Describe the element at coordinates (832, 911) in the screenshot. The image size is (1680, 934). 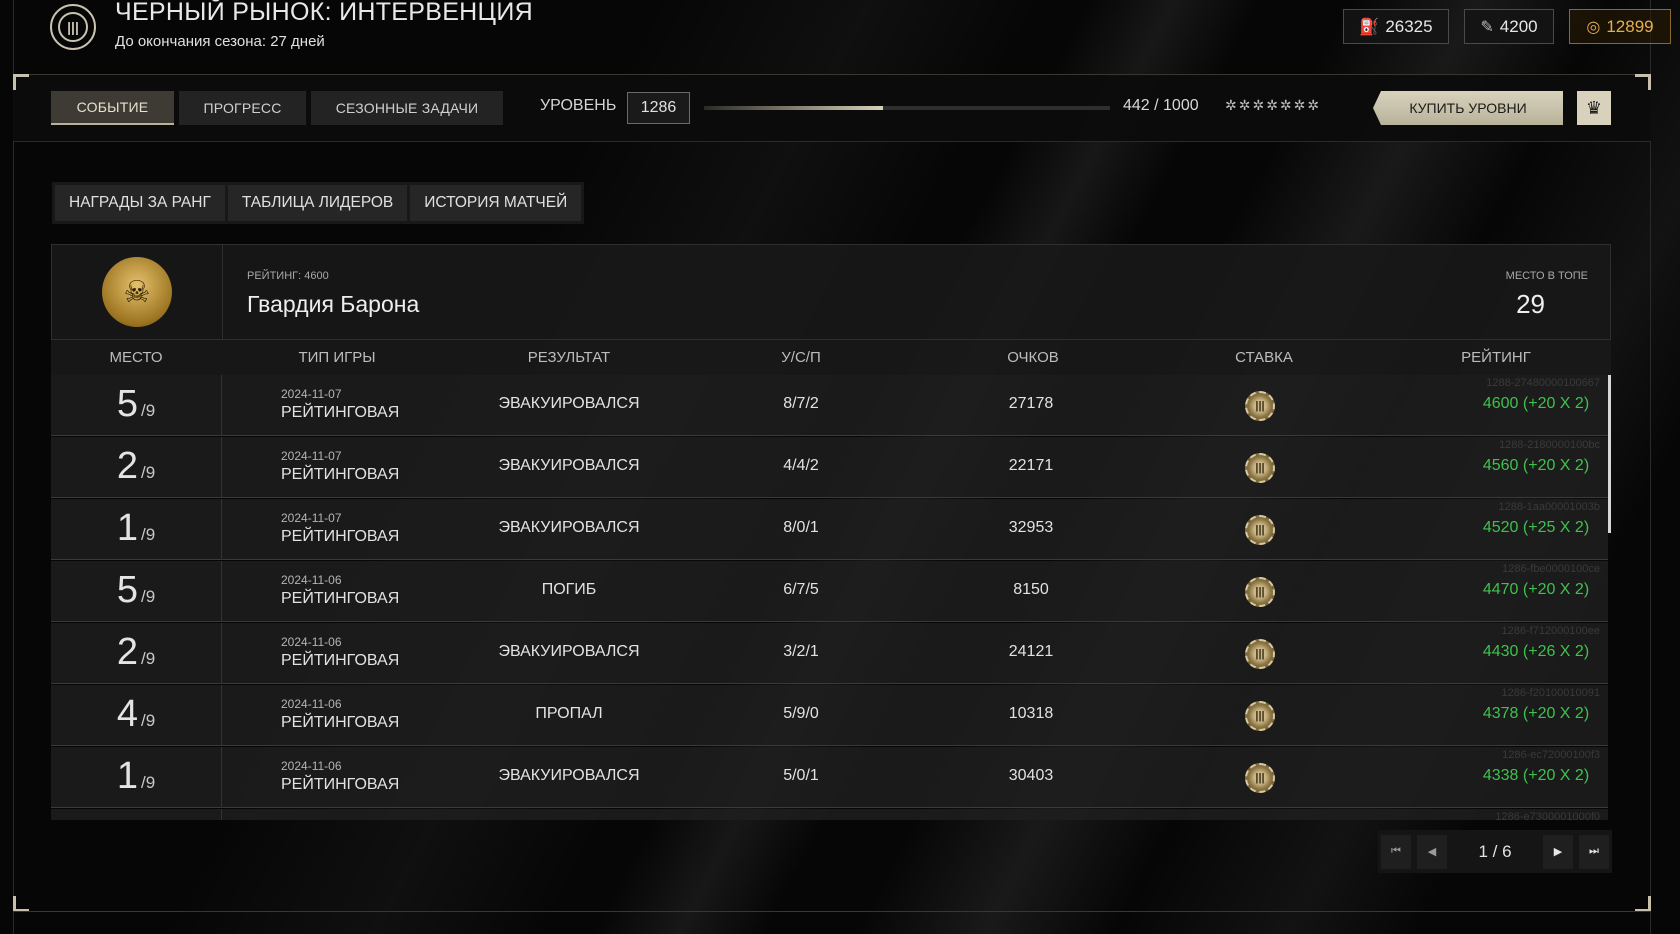
I see `frame-line-bottom` at that location.